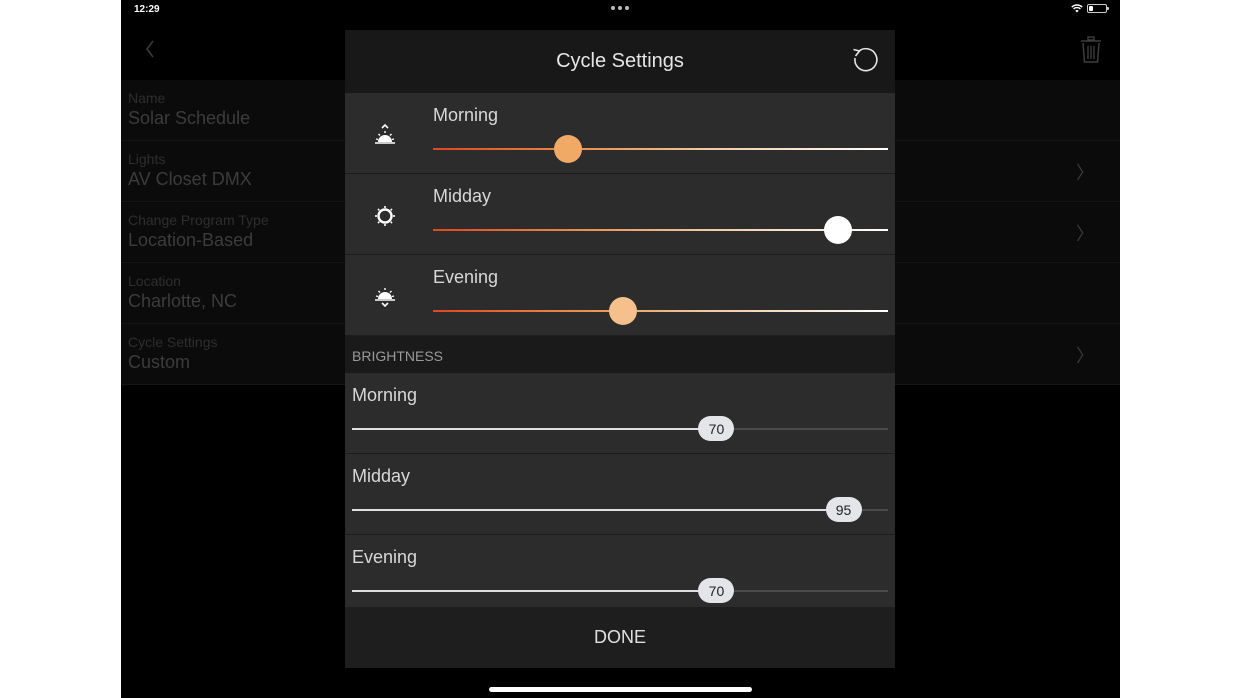 This screenshot has height=698, width=1241. I want to click on cycle-row-evening: Evening, so click(620, 295).